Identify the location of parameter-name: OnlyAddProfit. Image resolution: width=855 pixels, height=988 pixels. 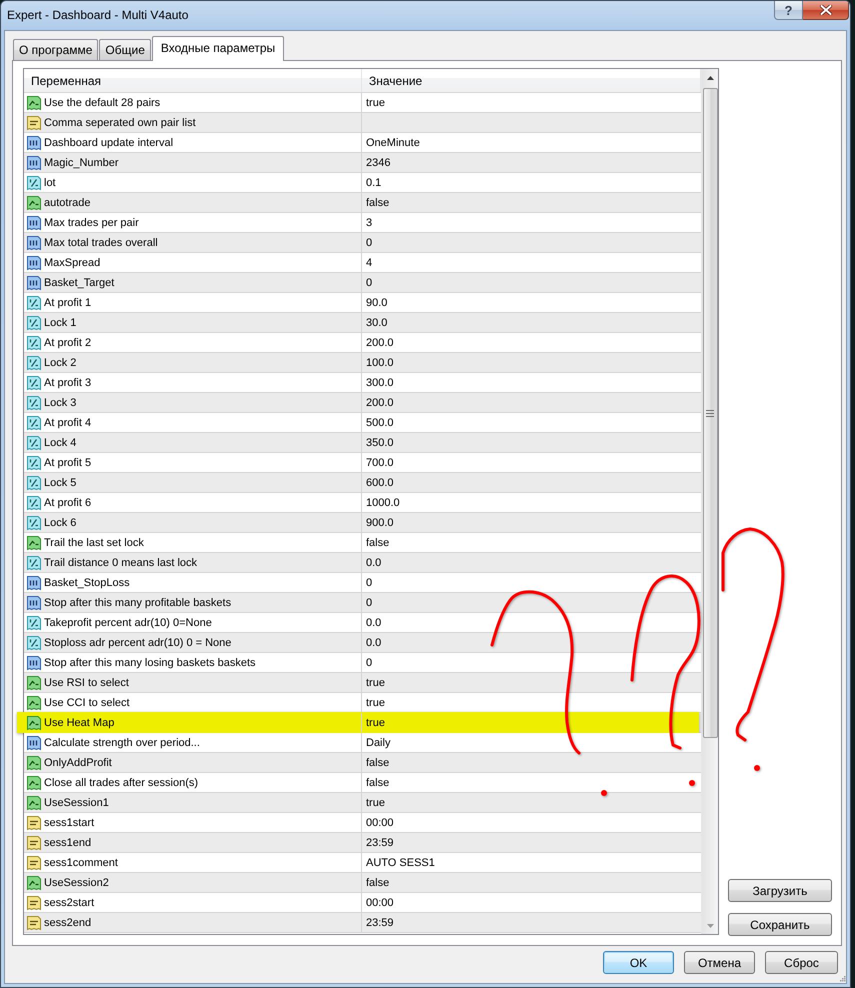
(78, 762).